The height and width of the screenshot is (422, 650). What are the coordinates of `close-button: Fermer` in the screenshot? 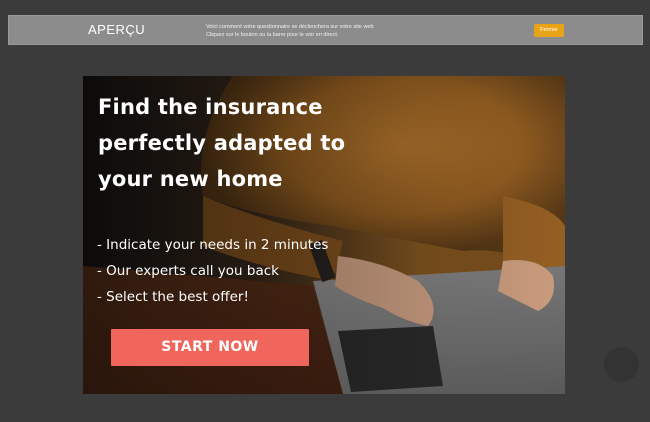 It's located at (549, 30).